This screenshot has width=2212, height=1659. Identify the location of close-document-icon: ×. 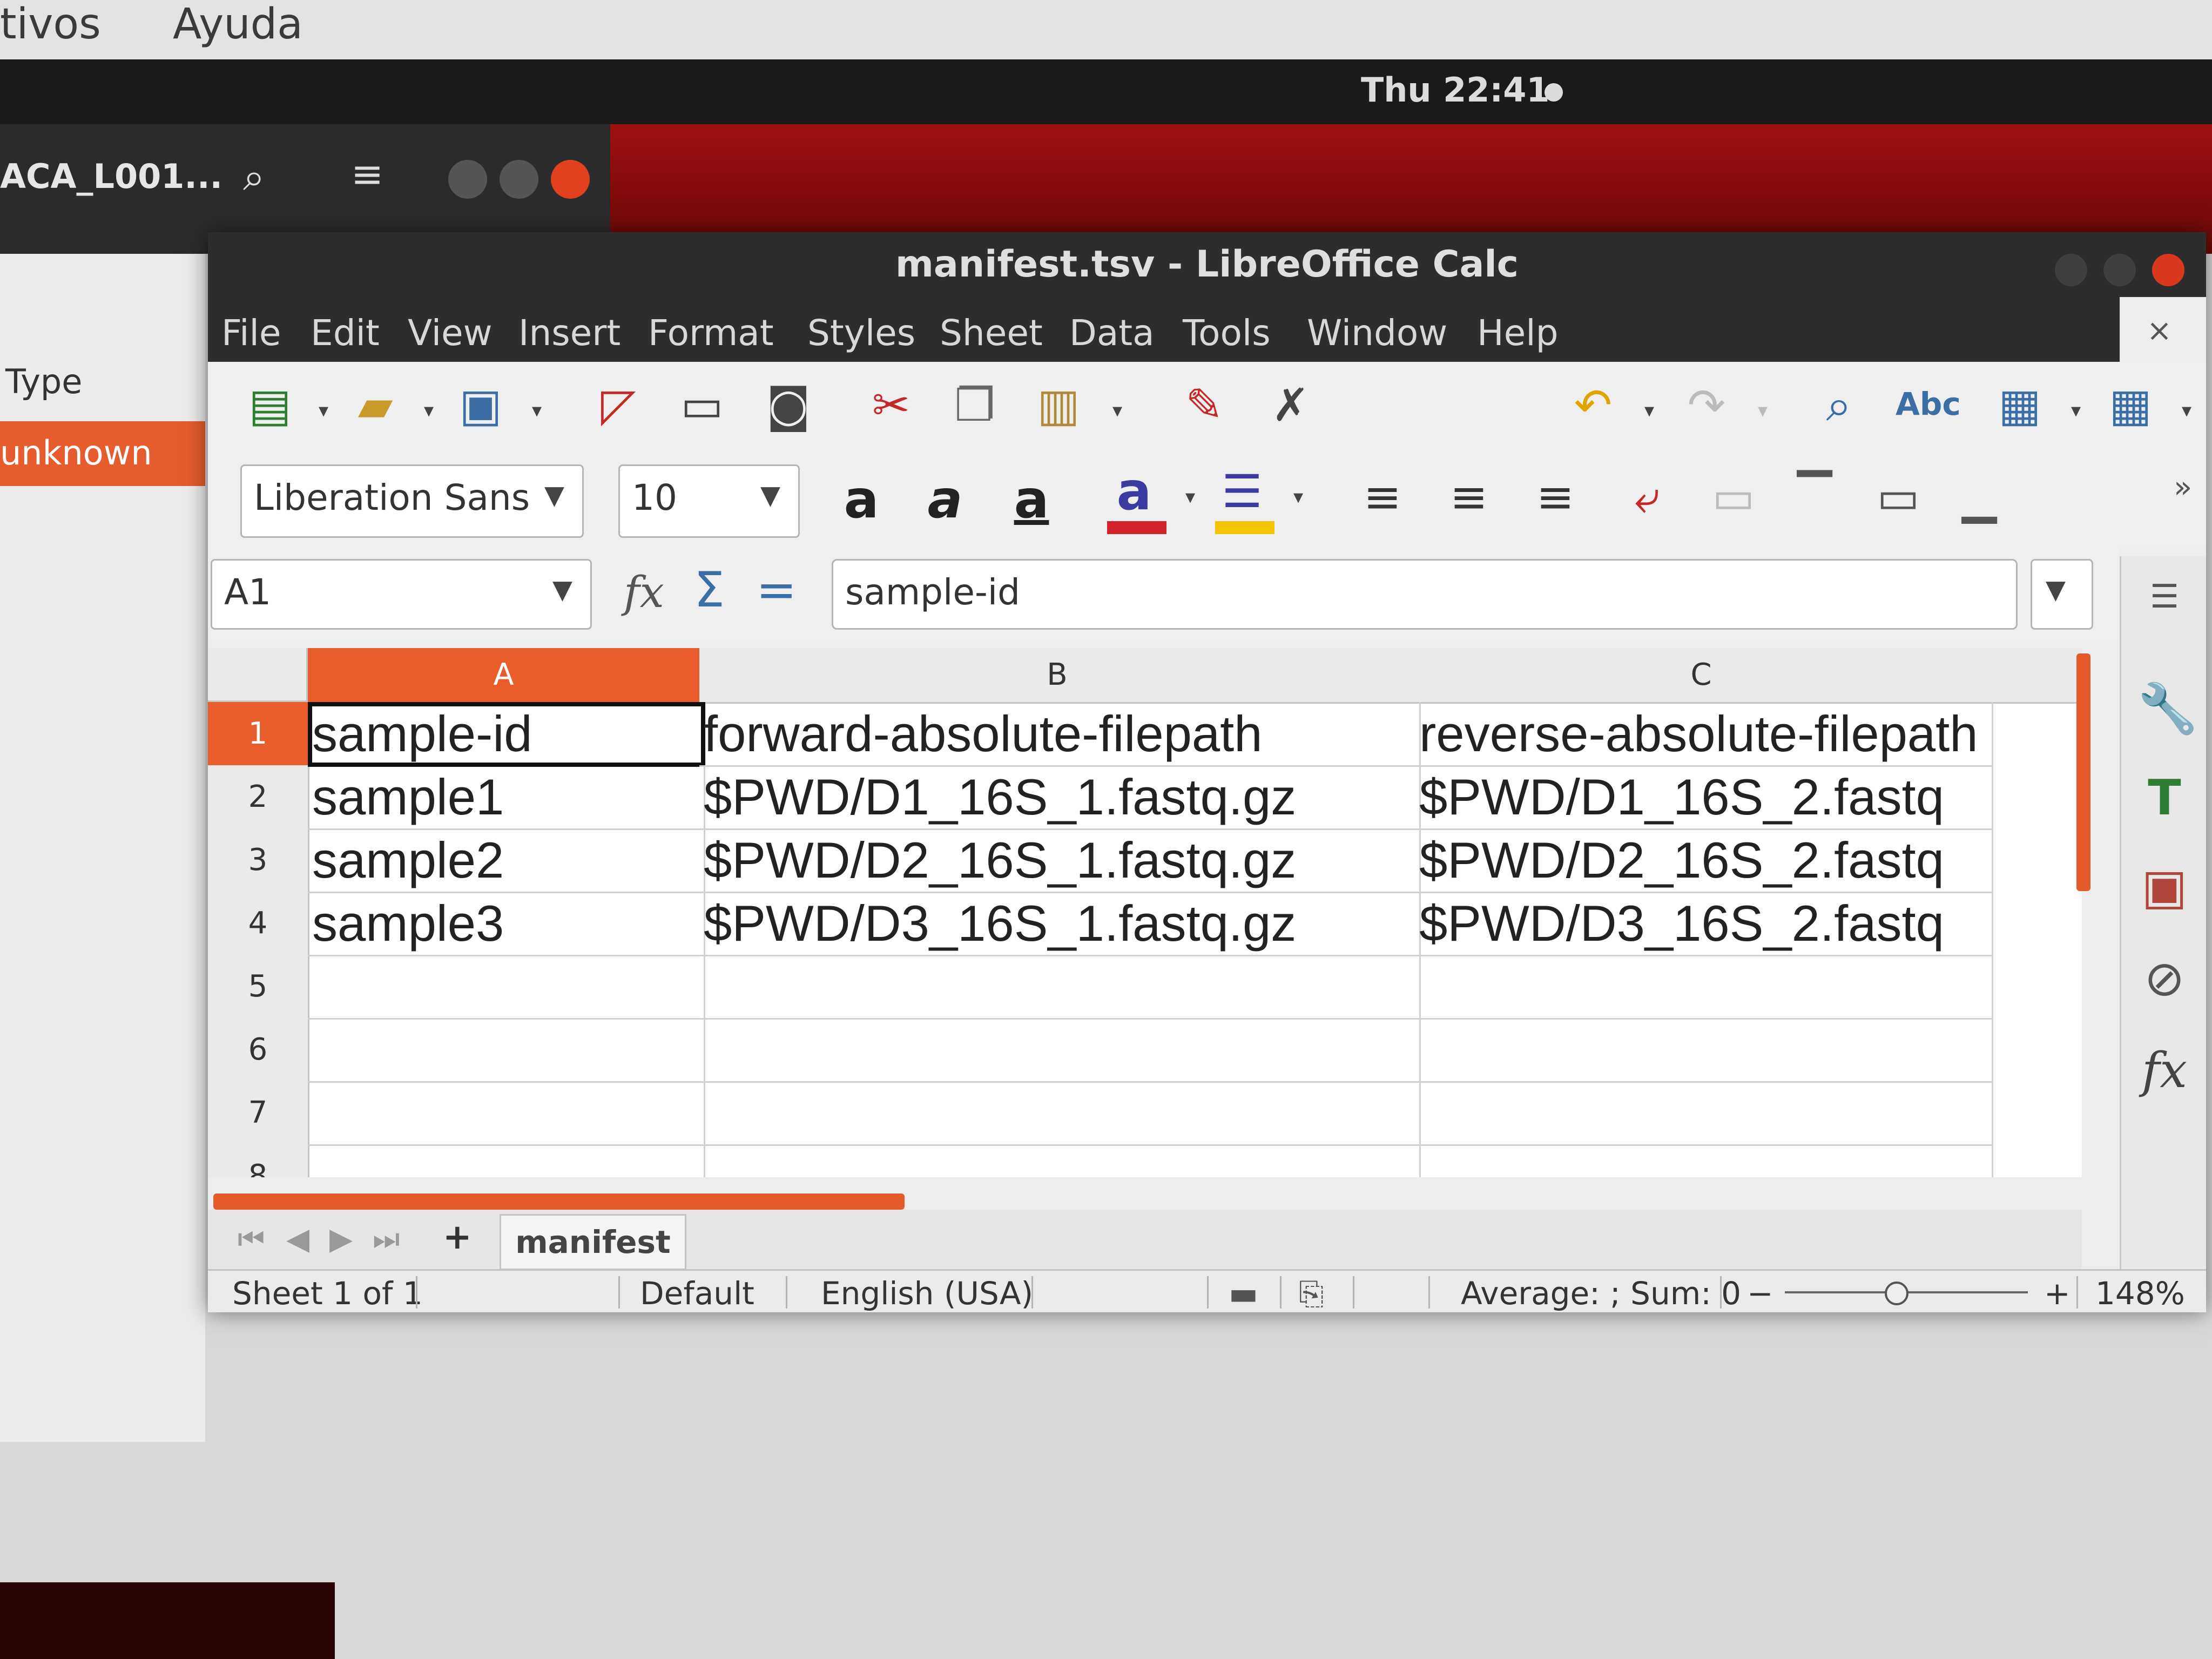
(2159, 330).